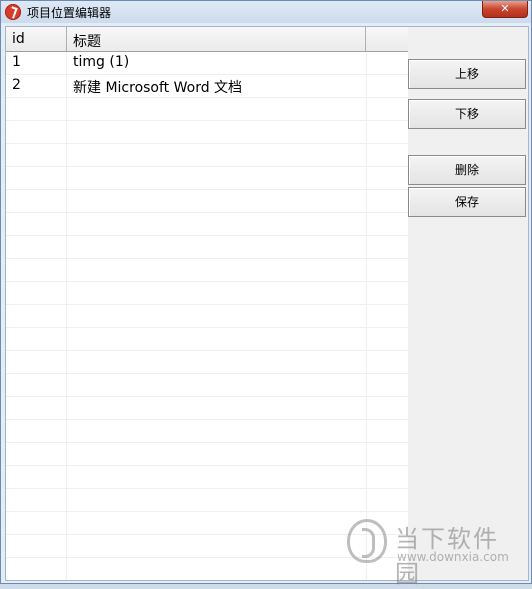 Image resolution: width=532 pixels, height=589 pixels. What do you see at coordinates (467, 202) in the screenshot?
I see `save-button: 保存` at bounding box center [467, 202].